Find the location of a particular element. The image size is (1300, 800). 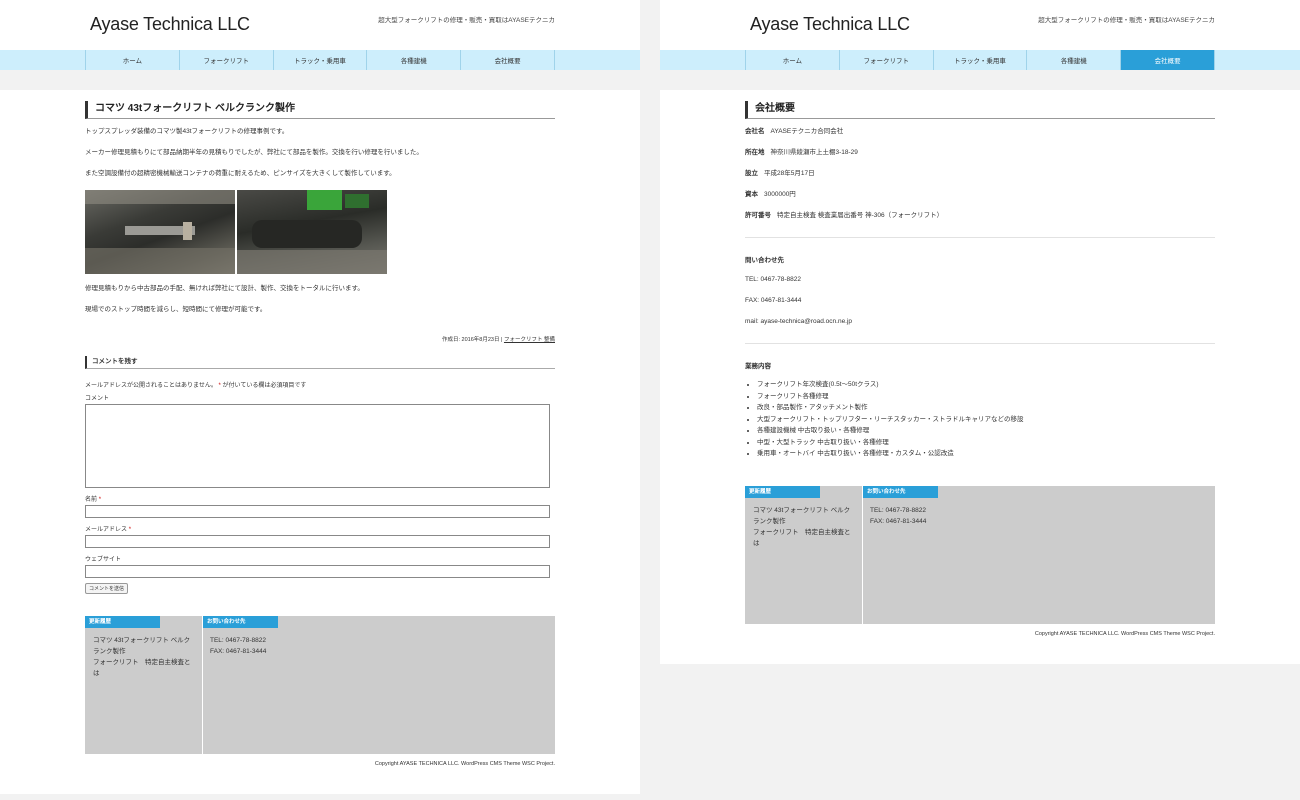

company-info-row: 設立 平成28年5月17日 is located at coordinates (980, 174).